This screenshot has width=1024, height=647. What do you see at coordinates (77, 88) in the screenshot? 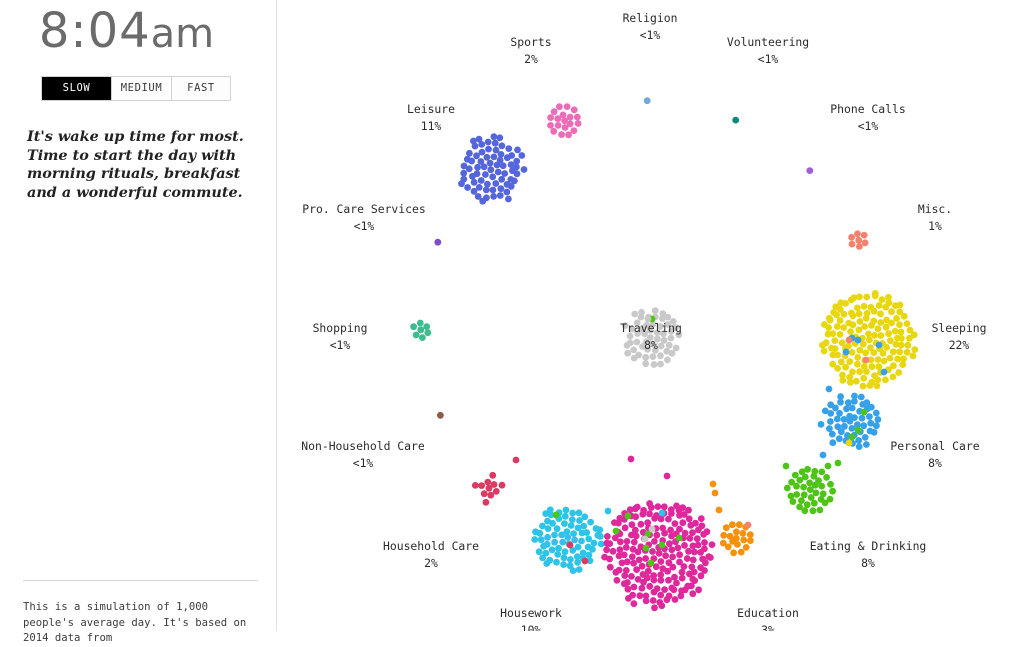
I see `speed-button-slow: SLOW` at bounding box center [77, 88].